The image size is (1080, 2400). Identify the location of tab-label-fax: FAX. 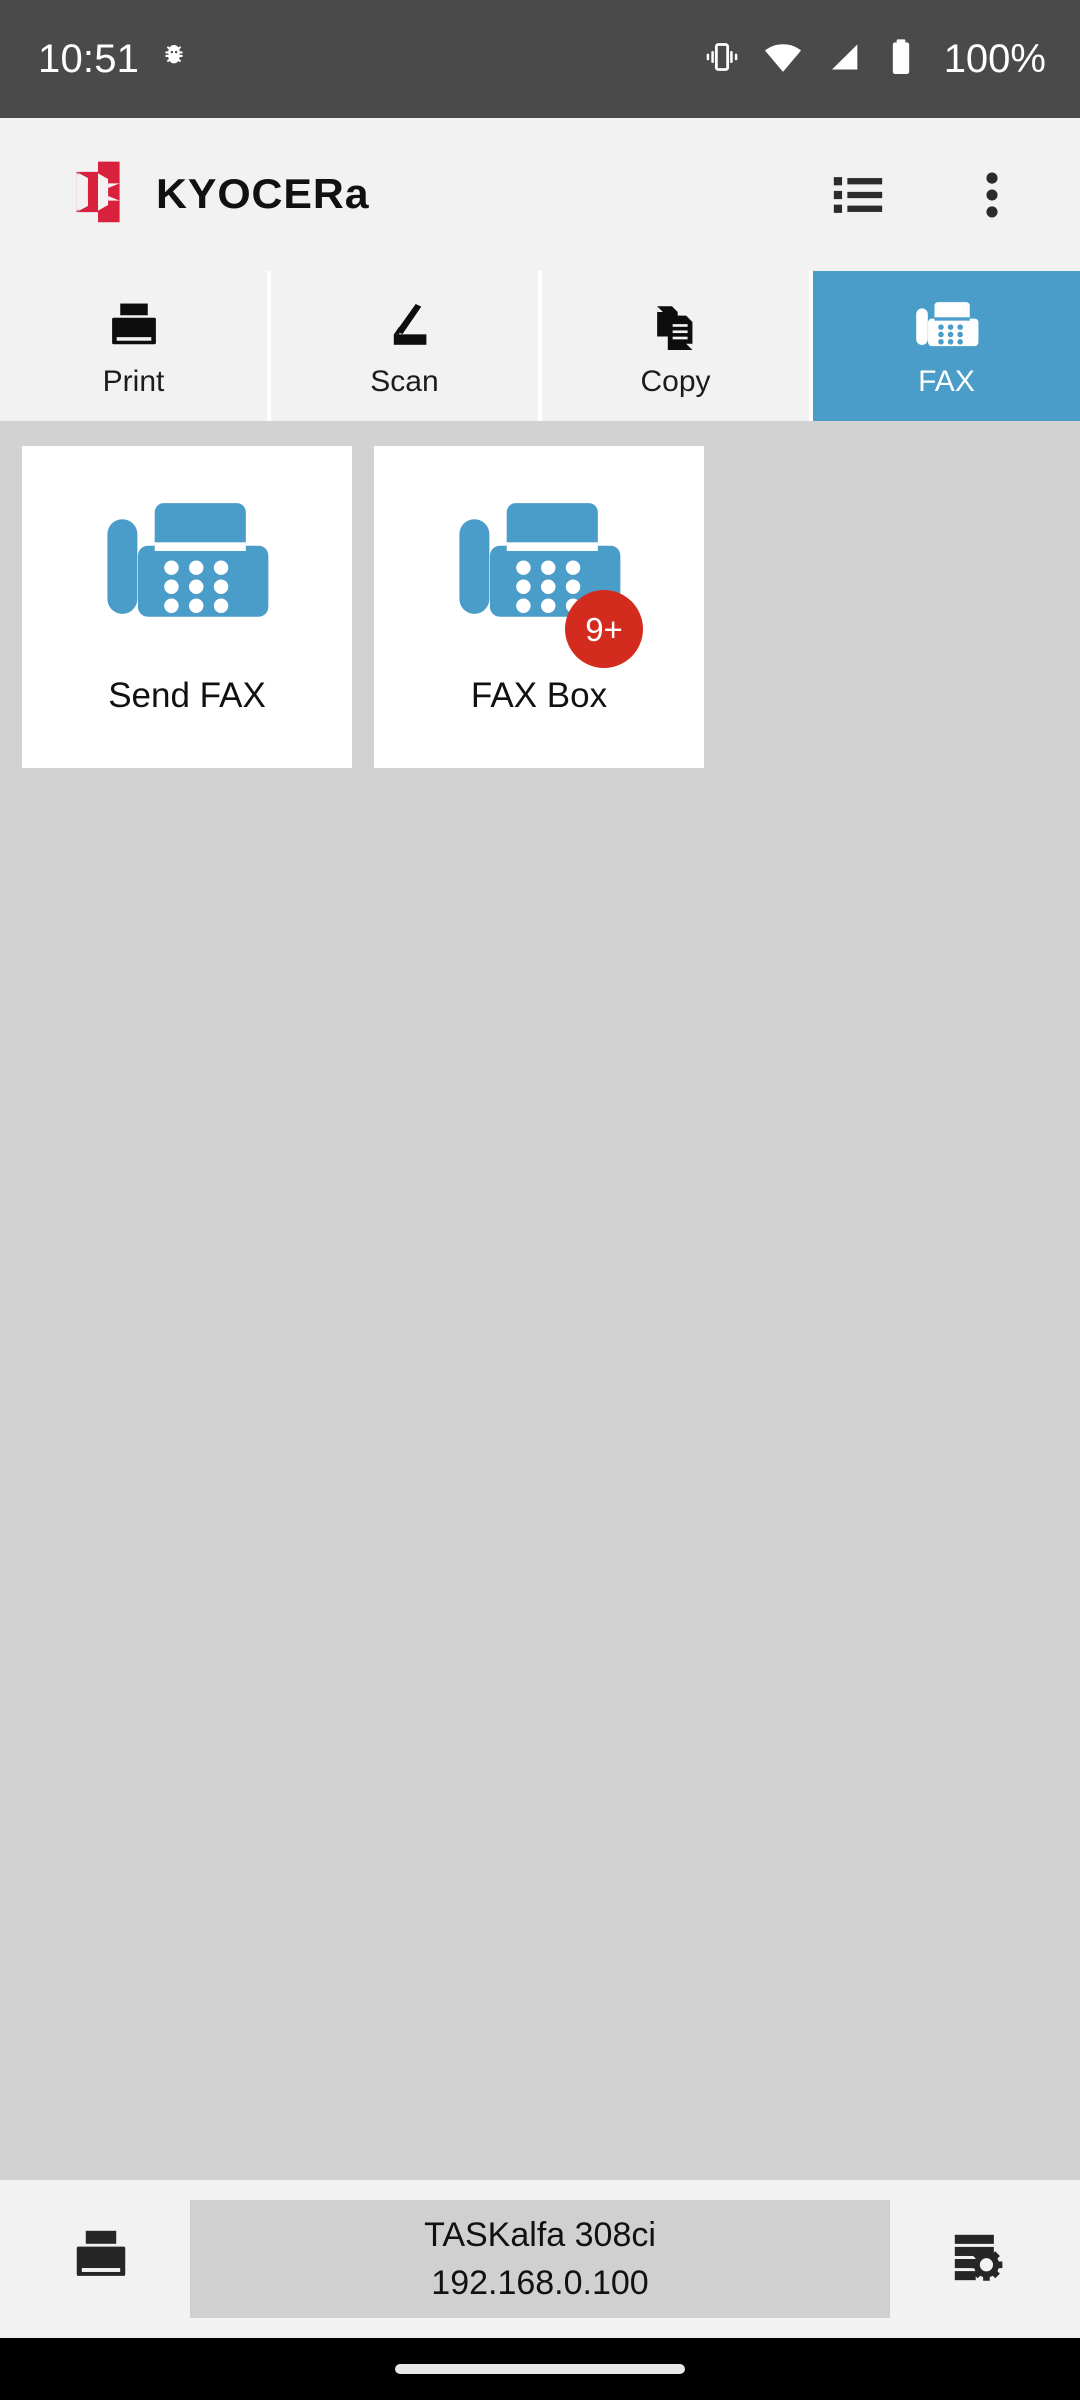
(946, 381).